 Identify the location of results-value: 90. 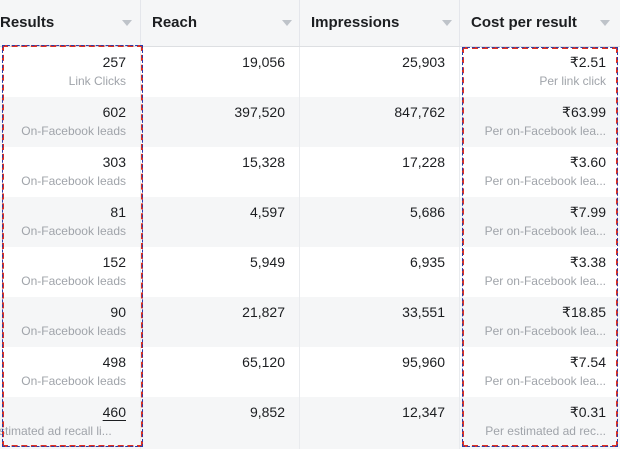
(118, 312).